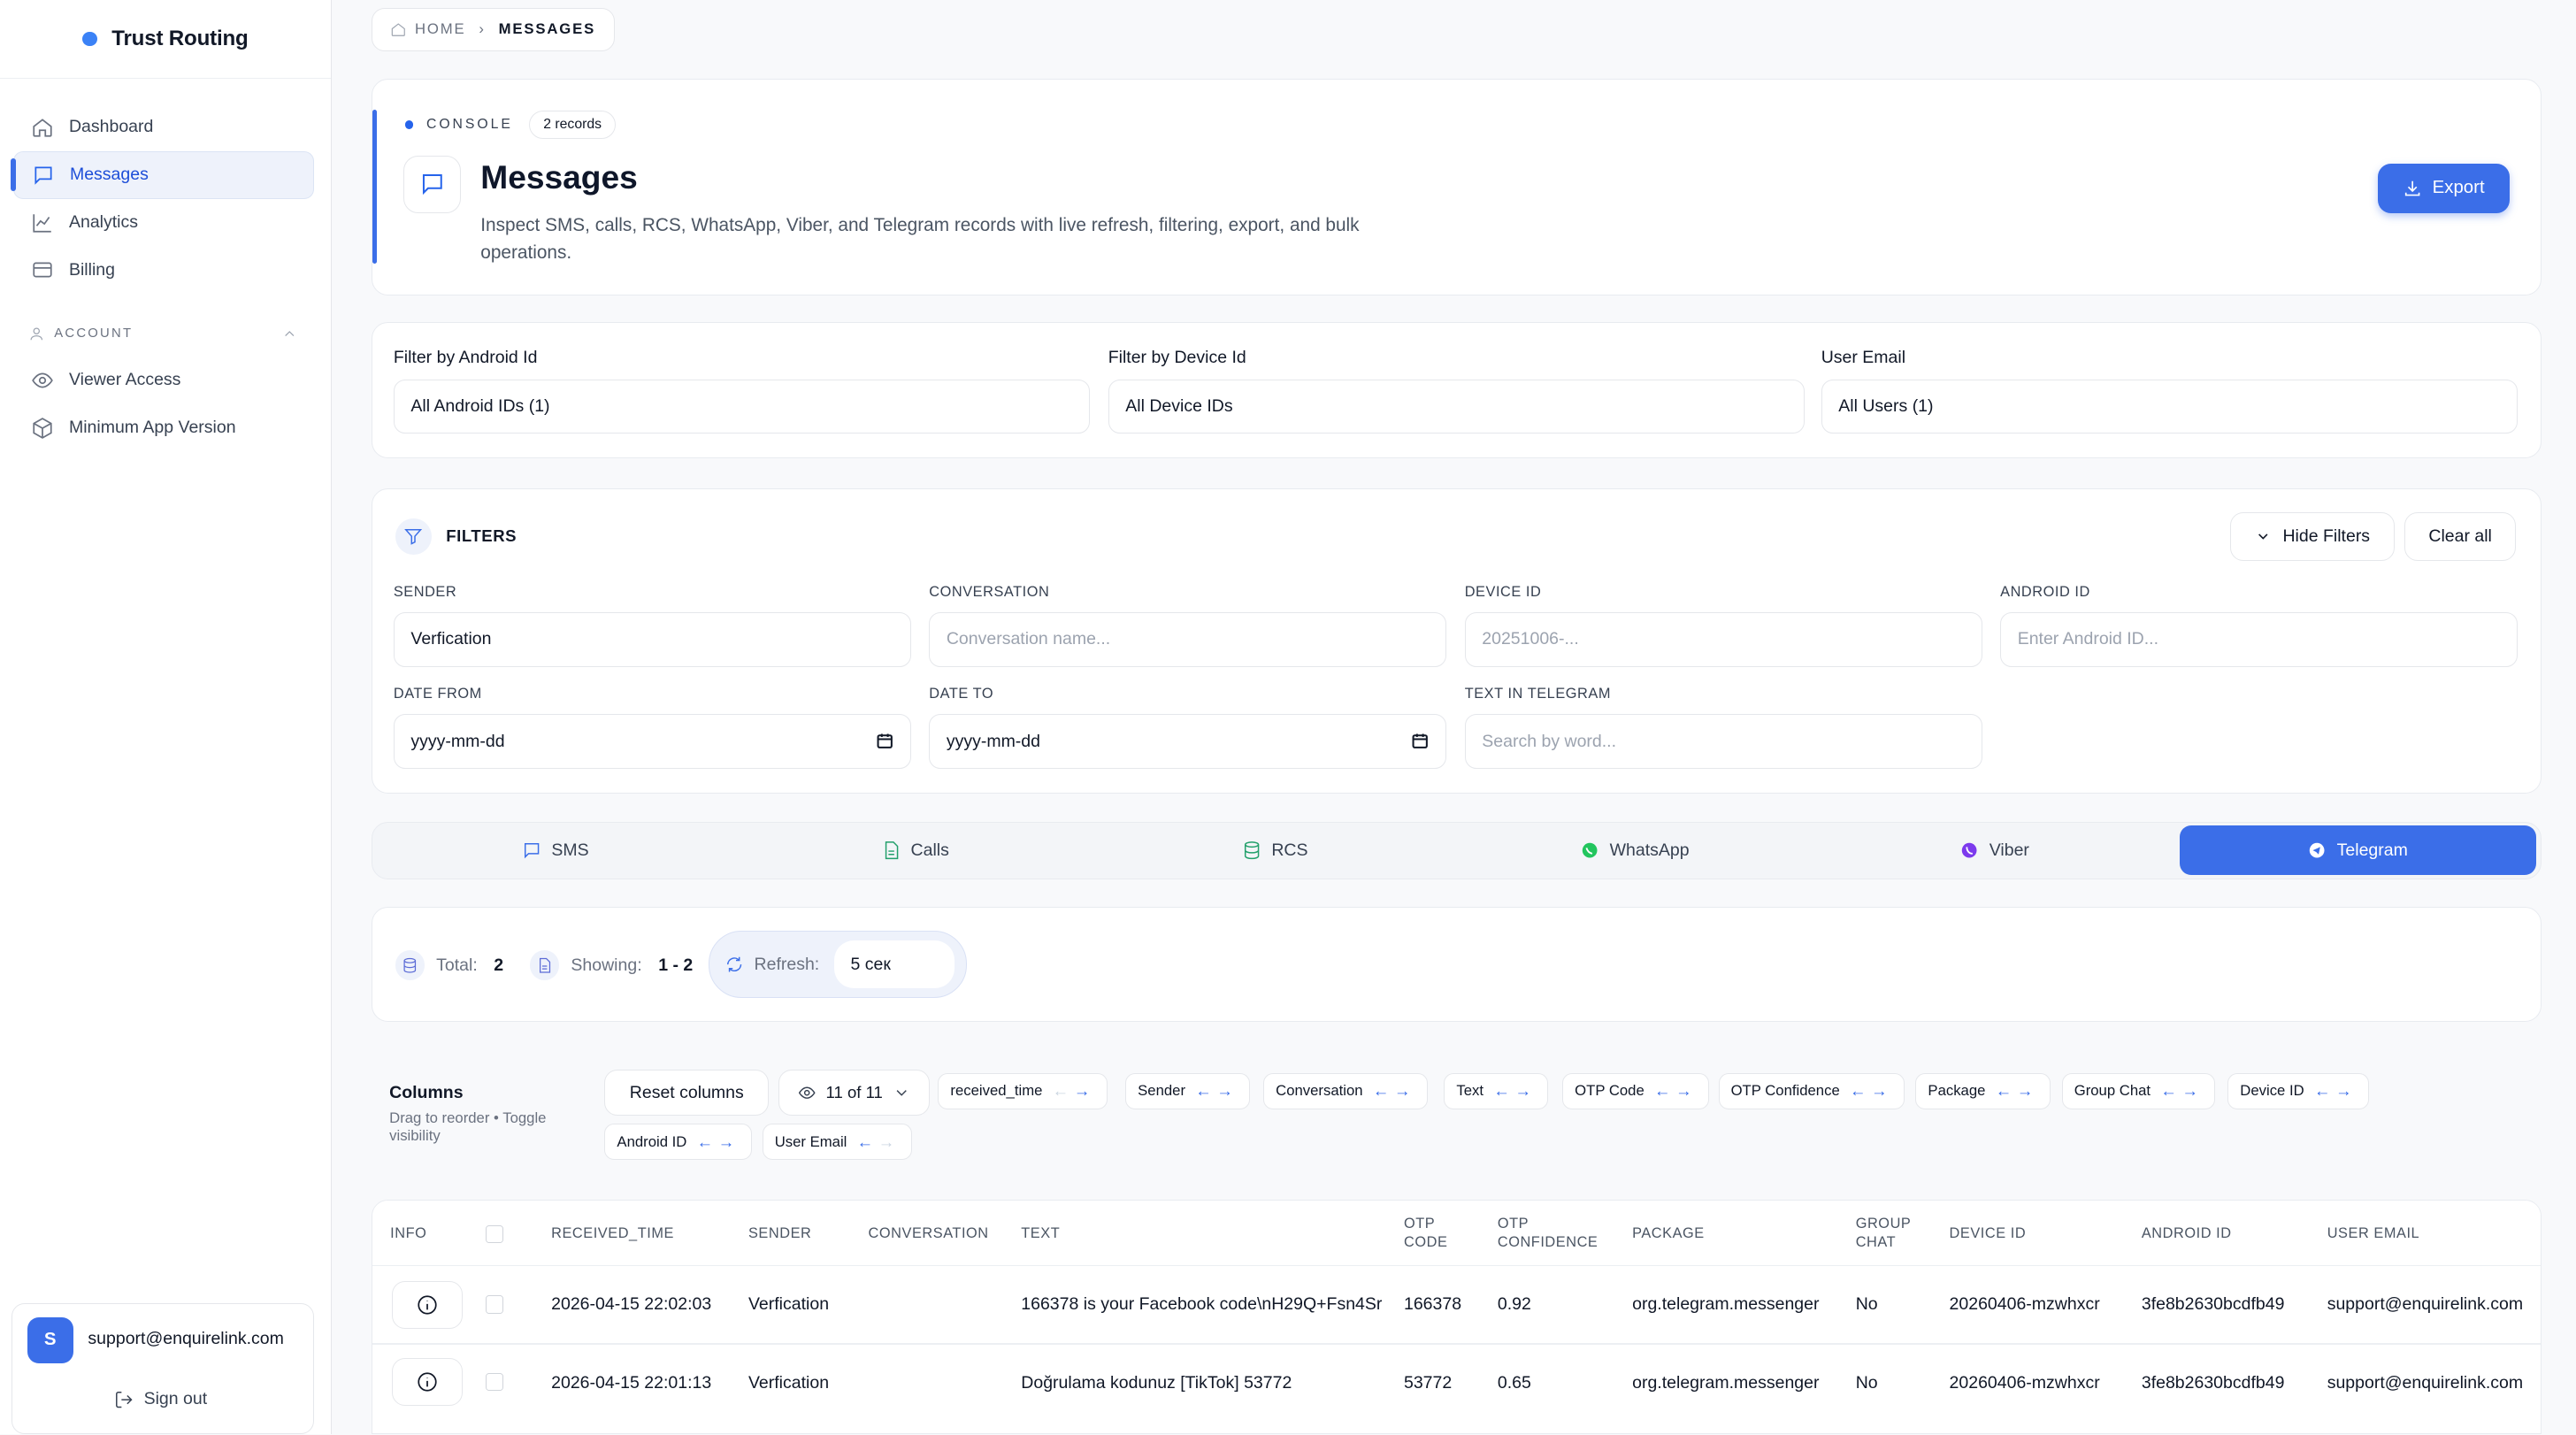 The height and width of the screenshot is (1435, 2576). I want to click on showing-label: Showing:, so click(606, 965).